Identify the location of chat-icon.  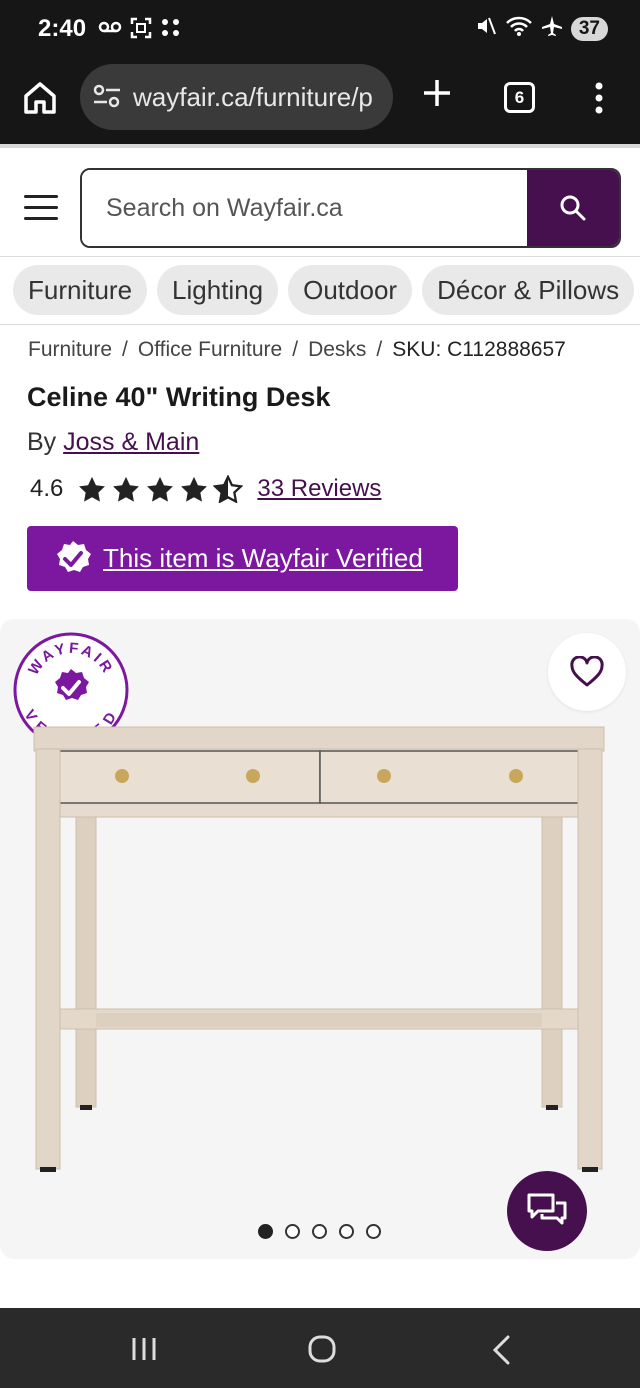
(547, 1209).